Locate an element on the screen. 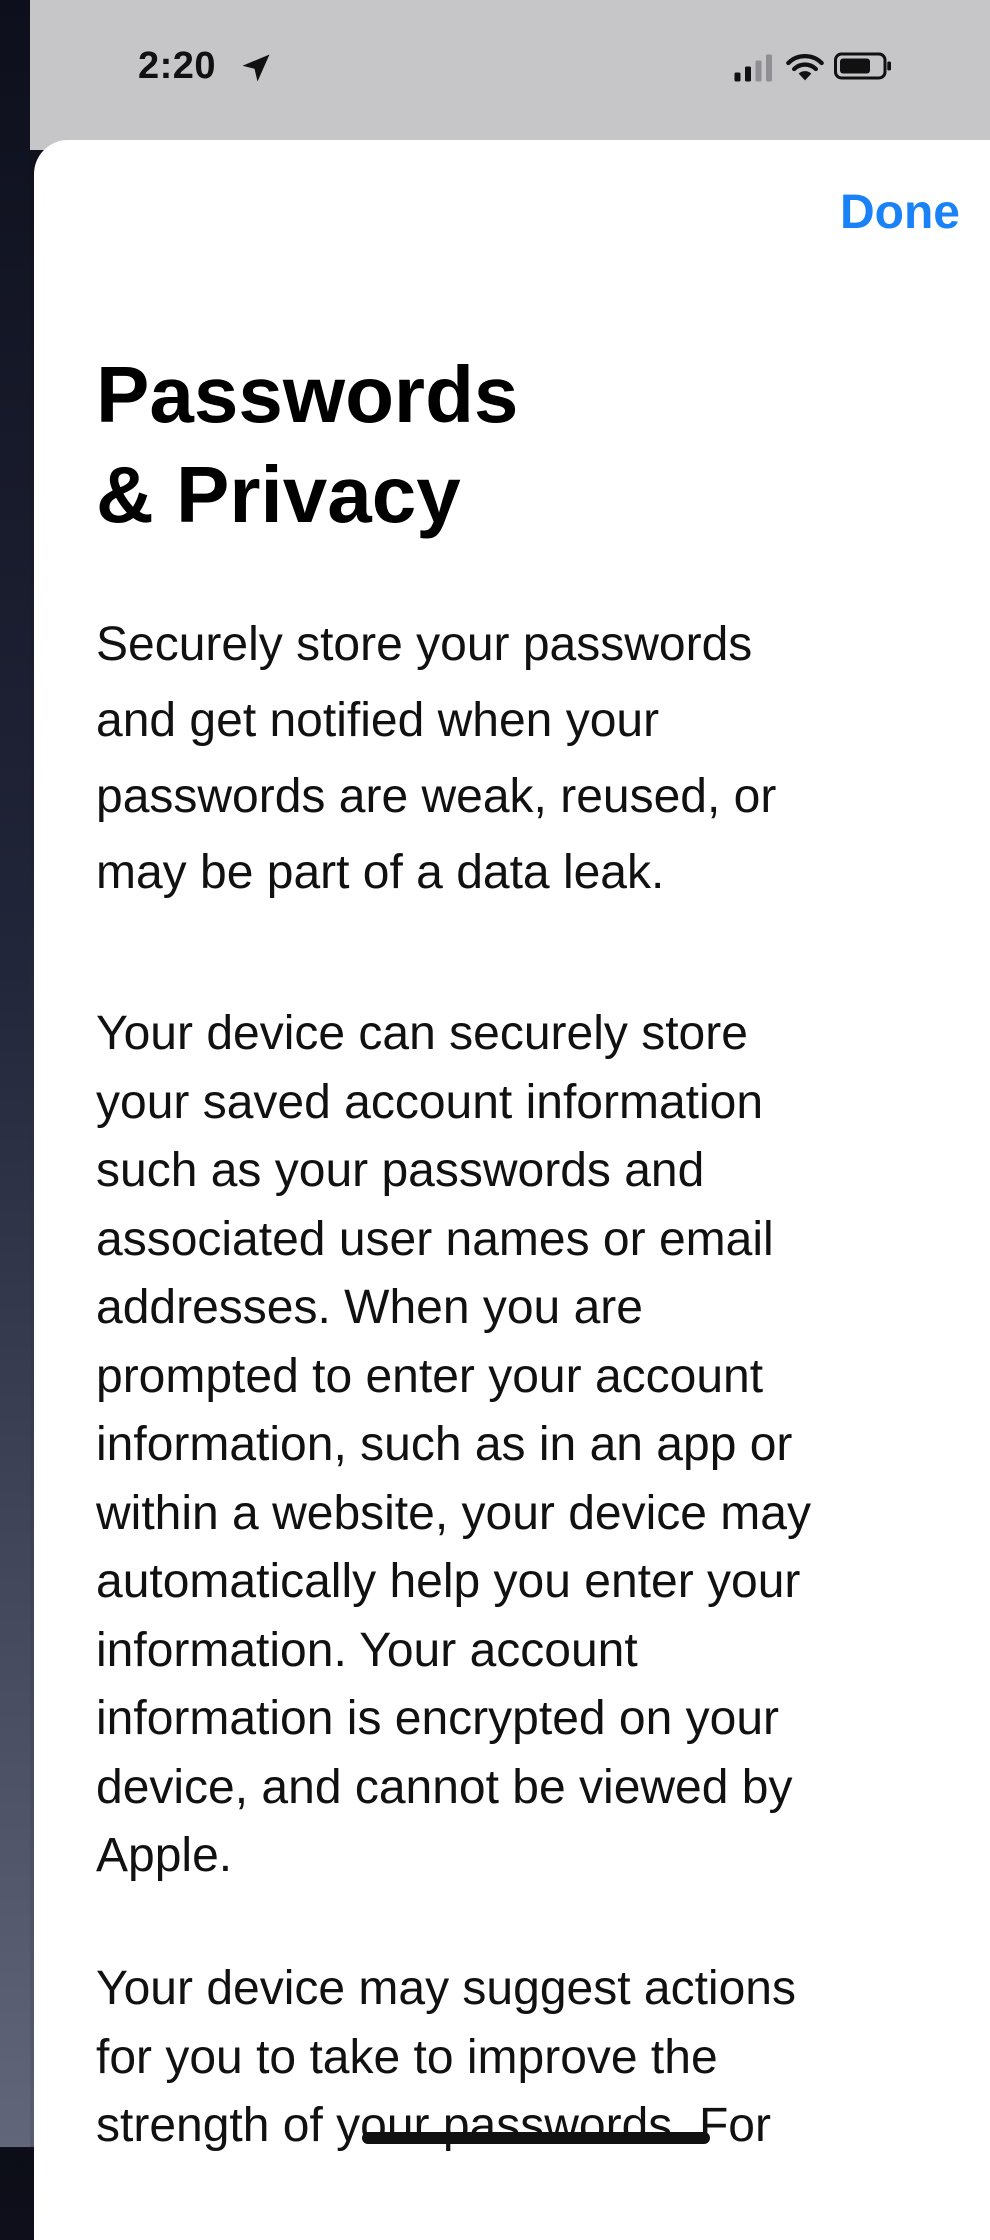 The image size is (990, 2240). text-line: Your device may suggest actions is located at coordinates (446, 1988).